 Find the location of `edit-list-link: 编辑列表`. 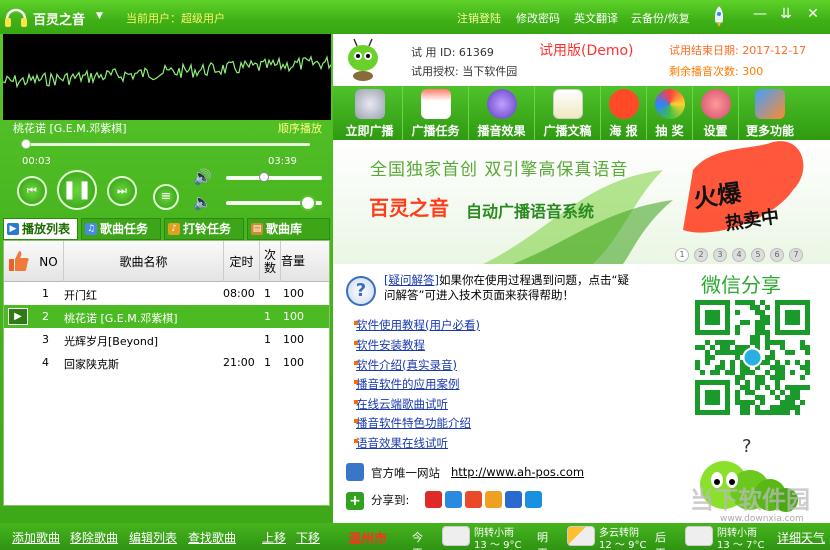

edit-list-link: 编辑列表 is located at coordinates (153, 537).